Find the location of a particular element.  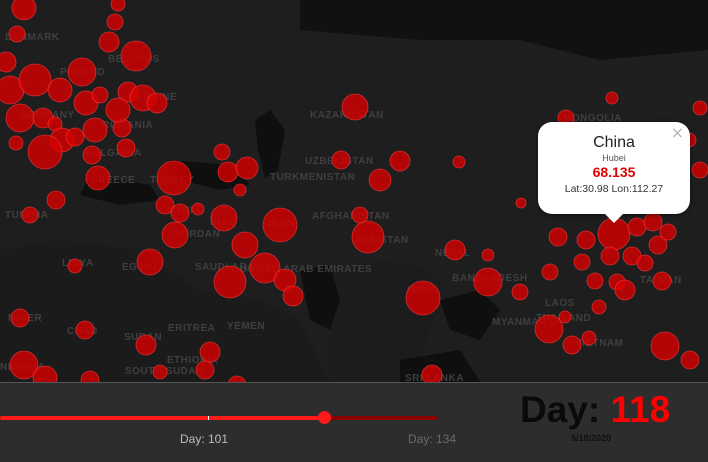

timeline-handle is located at coordinates (324, 417).